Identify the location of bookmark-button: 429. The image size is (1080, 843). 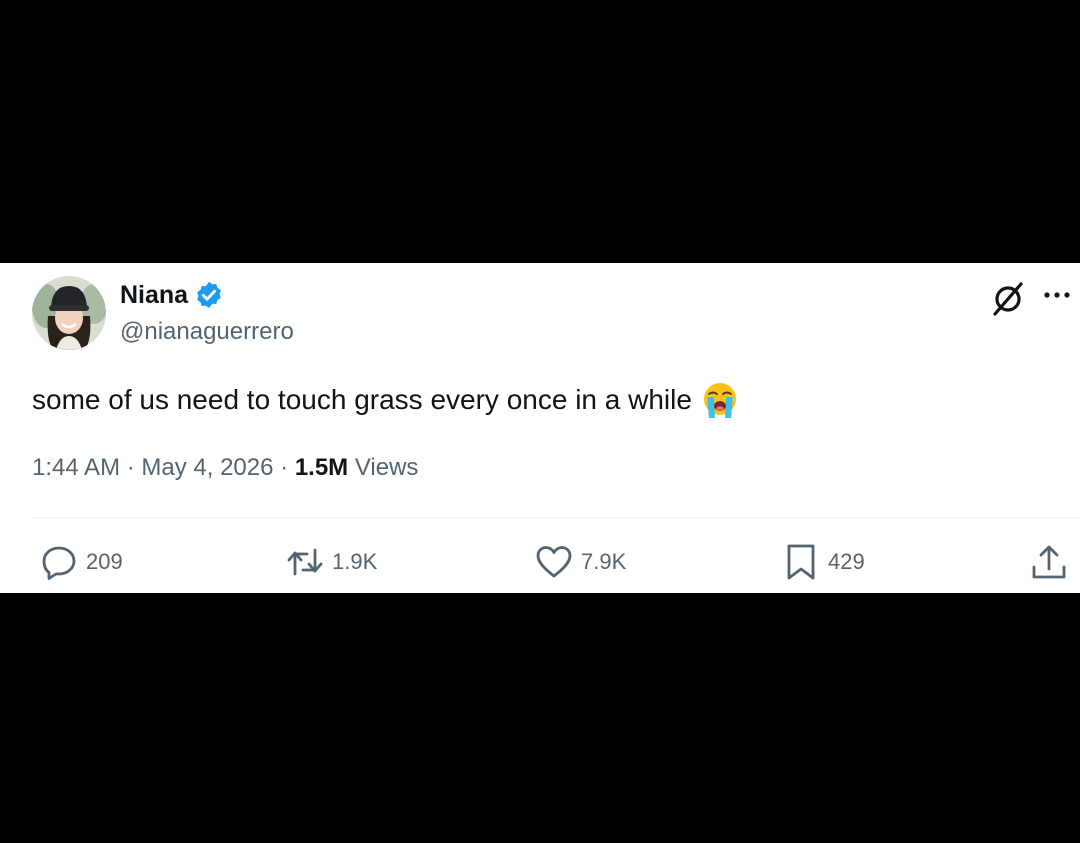
(823, 562).